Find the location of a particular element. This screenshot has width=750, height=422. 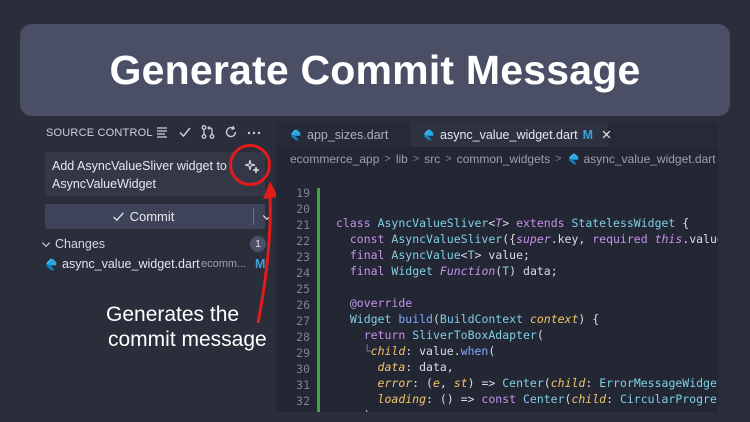

button-separator is located at coordinates (253, 216).